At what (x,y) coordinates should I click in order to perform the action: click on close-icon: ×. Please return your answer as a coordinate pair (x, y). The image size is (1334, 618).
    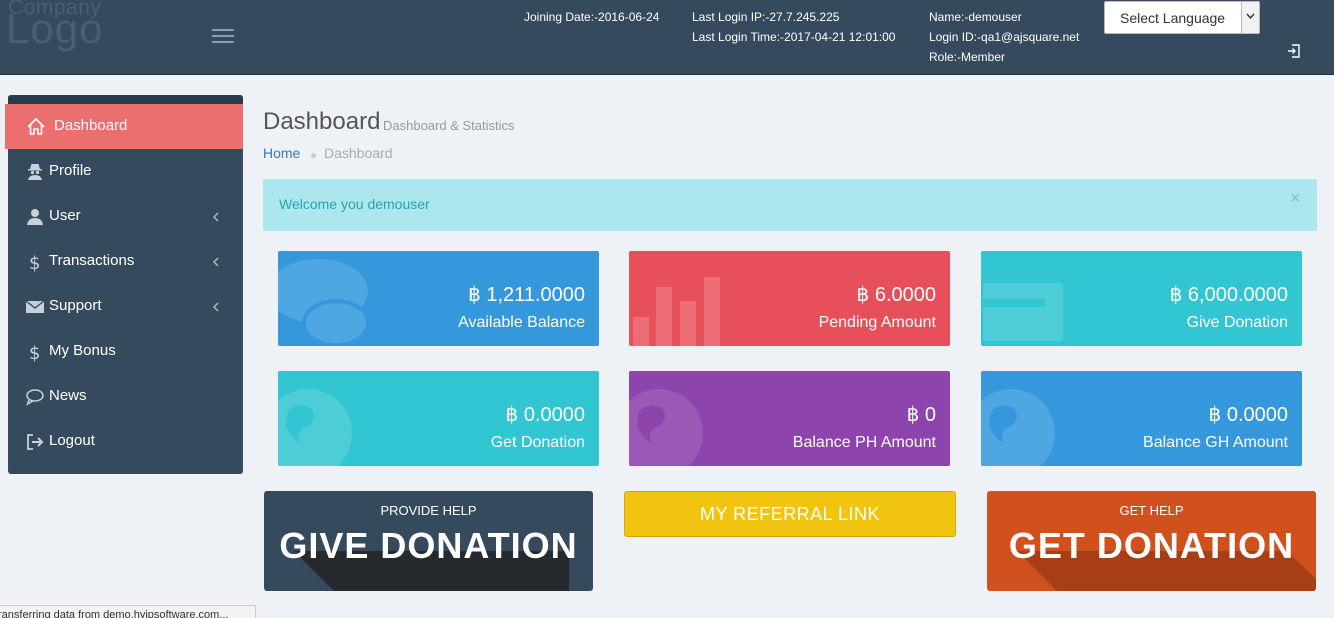
    Looking at the image, I should click on (1295, 198).